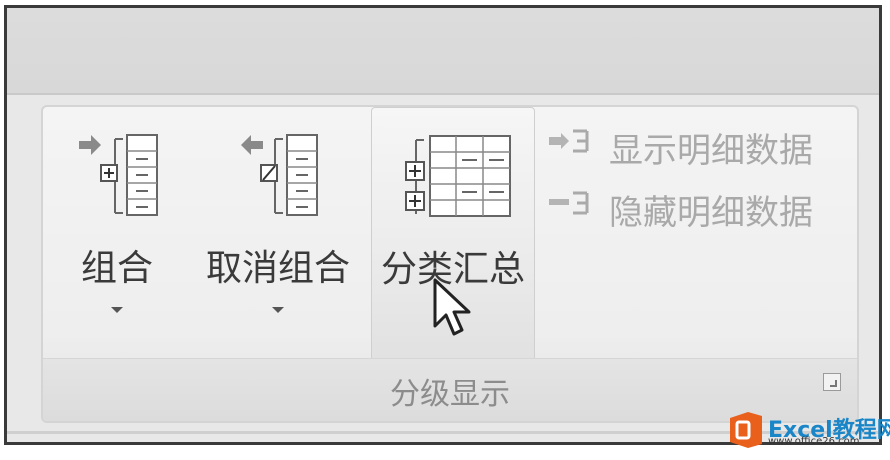 The height and width of the screenshot is (460, 890). I want to click on ungroup-outline-icon, so click(279, 175).